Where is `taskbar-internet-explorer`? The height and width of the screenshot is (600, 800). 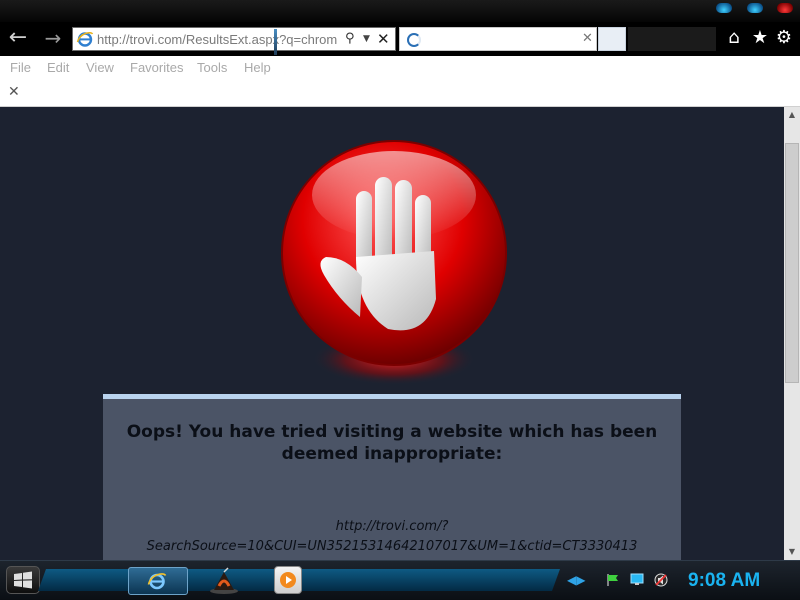
taskbar-internet-explorer is located at coordinates (158, 581).